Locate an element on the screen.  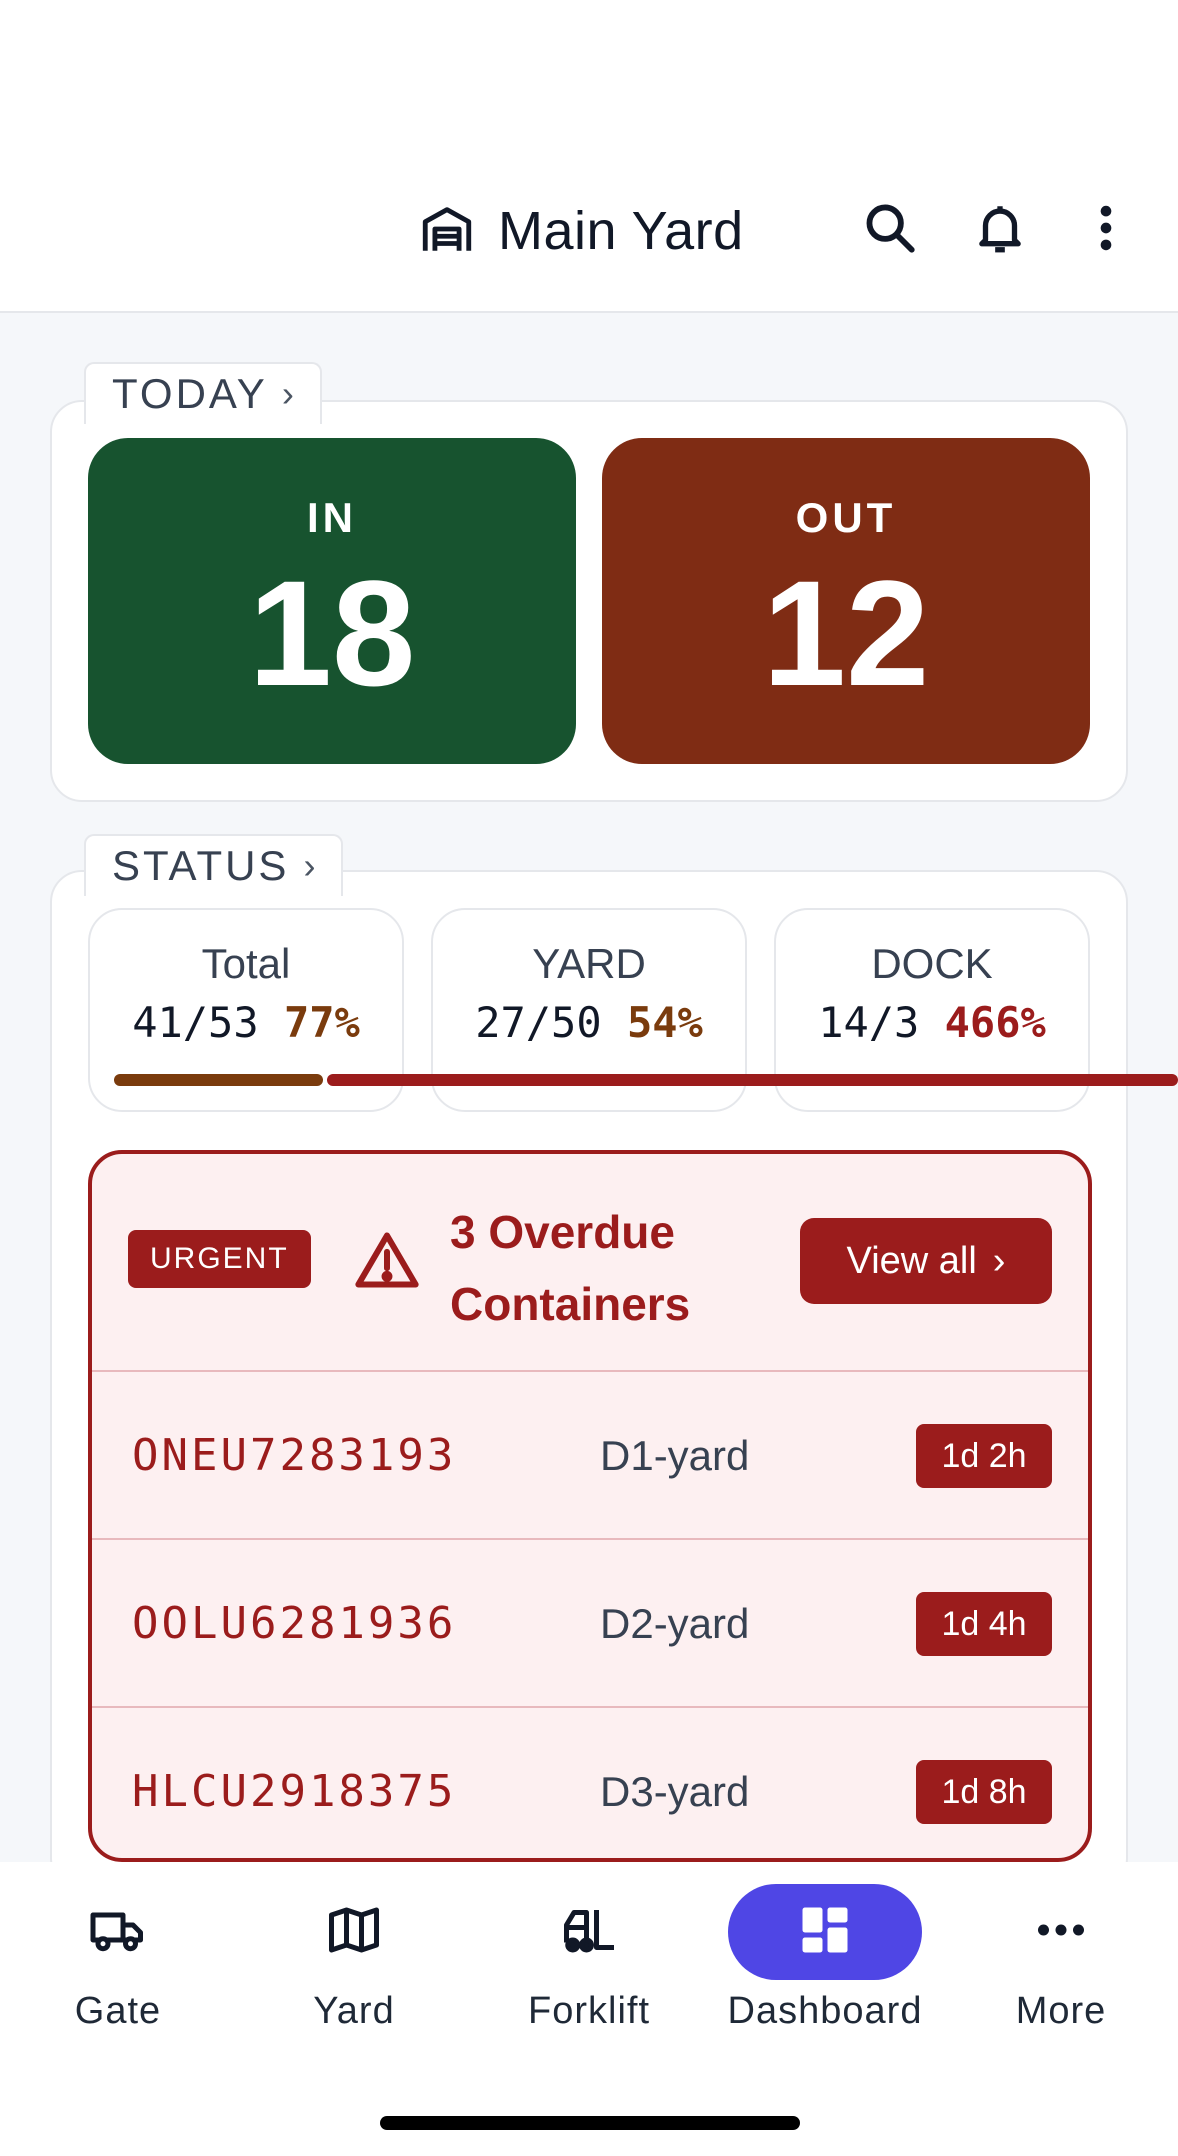
stat-name: DOCK is located at coordinates (932, 963).